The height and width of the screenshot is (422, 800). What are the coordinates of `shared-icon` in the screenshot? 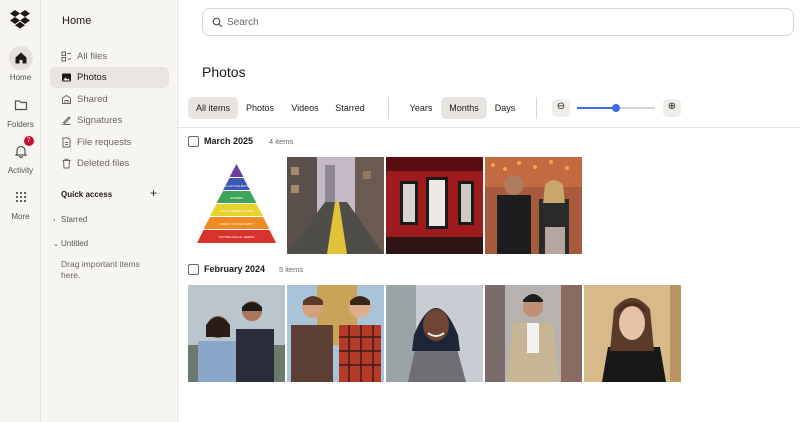 It's located at (66, 99).